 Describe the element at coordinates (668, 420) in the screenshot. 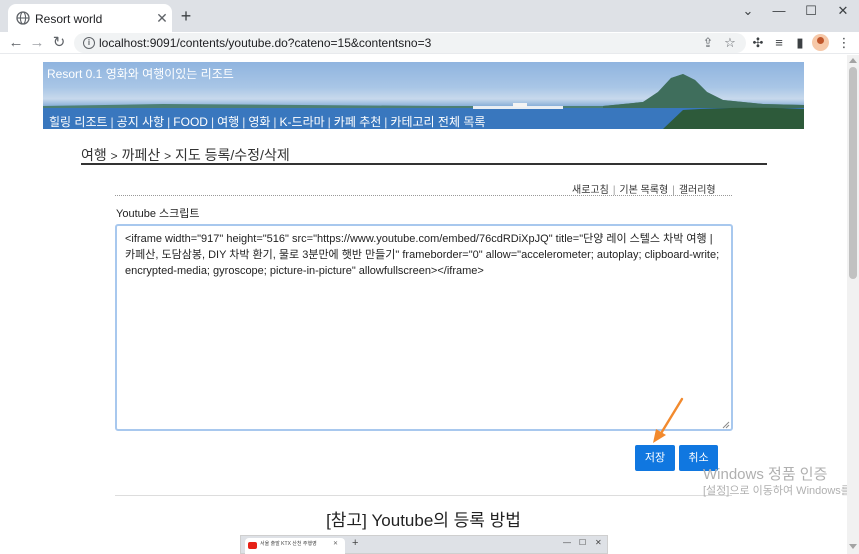

I see `arrow-annotation-icon` at that location.